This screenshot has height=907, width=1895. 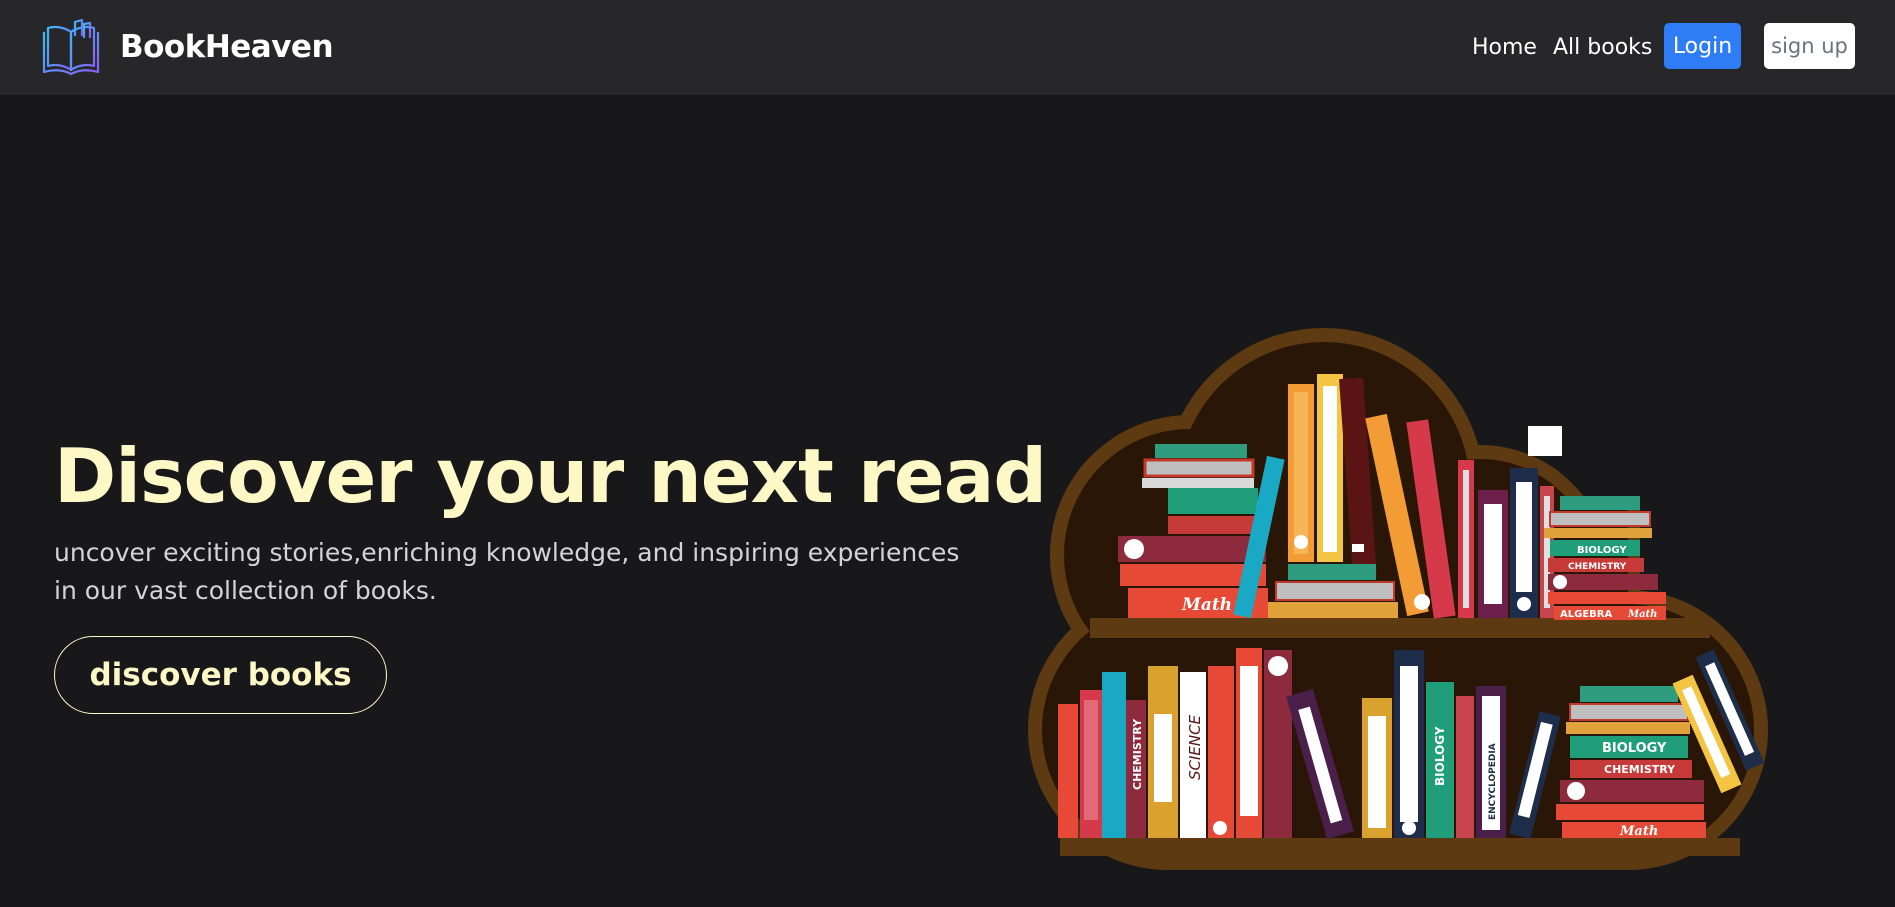 I want to click on spine-label: ENCYCLOPEDIA, so click(x=1493, y=781).